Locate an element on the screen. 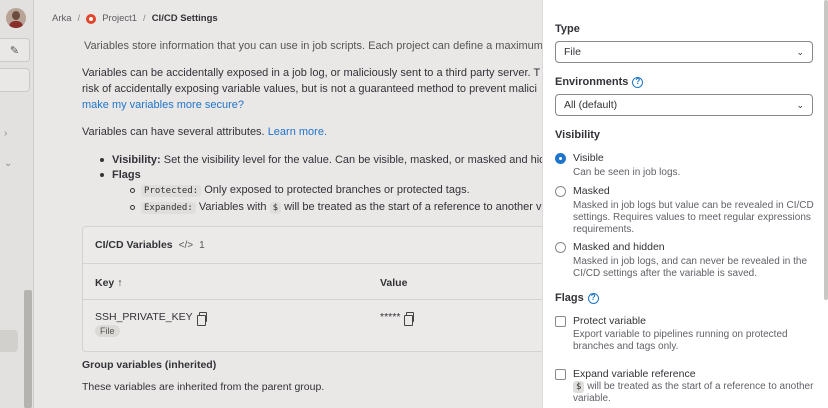 Image resolution: width=828 pixels, height=408 pixels. column-key-label: Key is located at coordinates (105, 283).